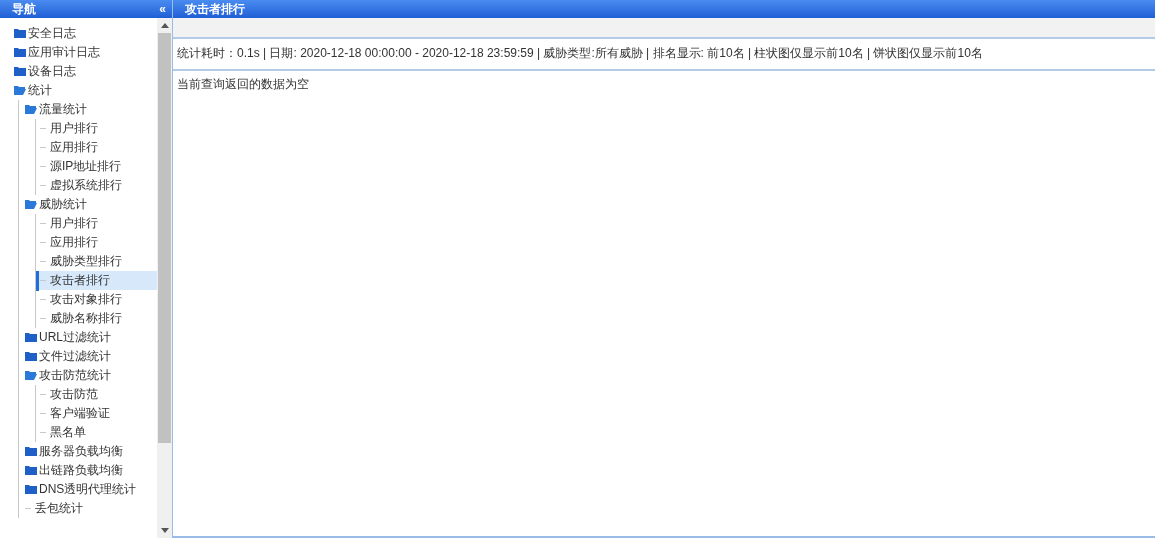 This screenshot has height=538, width=1155. I want to click on tree-item: 威胁统计, so click(88, 204).